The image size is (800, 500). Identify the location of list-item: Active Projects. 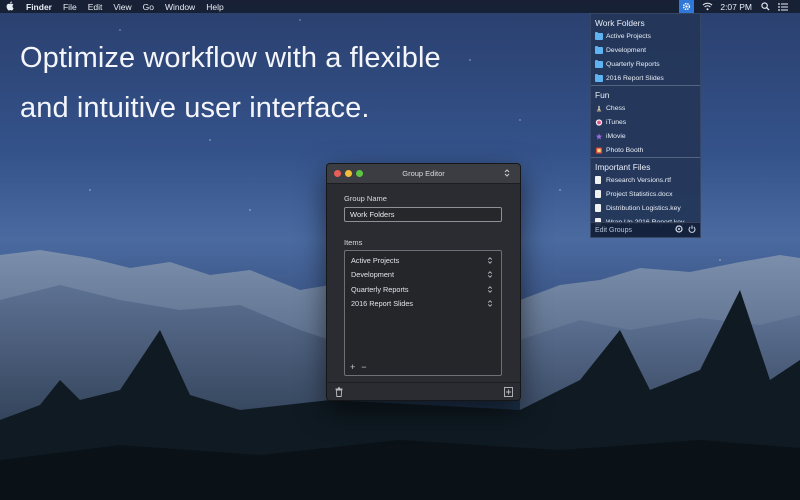
(423, 260).